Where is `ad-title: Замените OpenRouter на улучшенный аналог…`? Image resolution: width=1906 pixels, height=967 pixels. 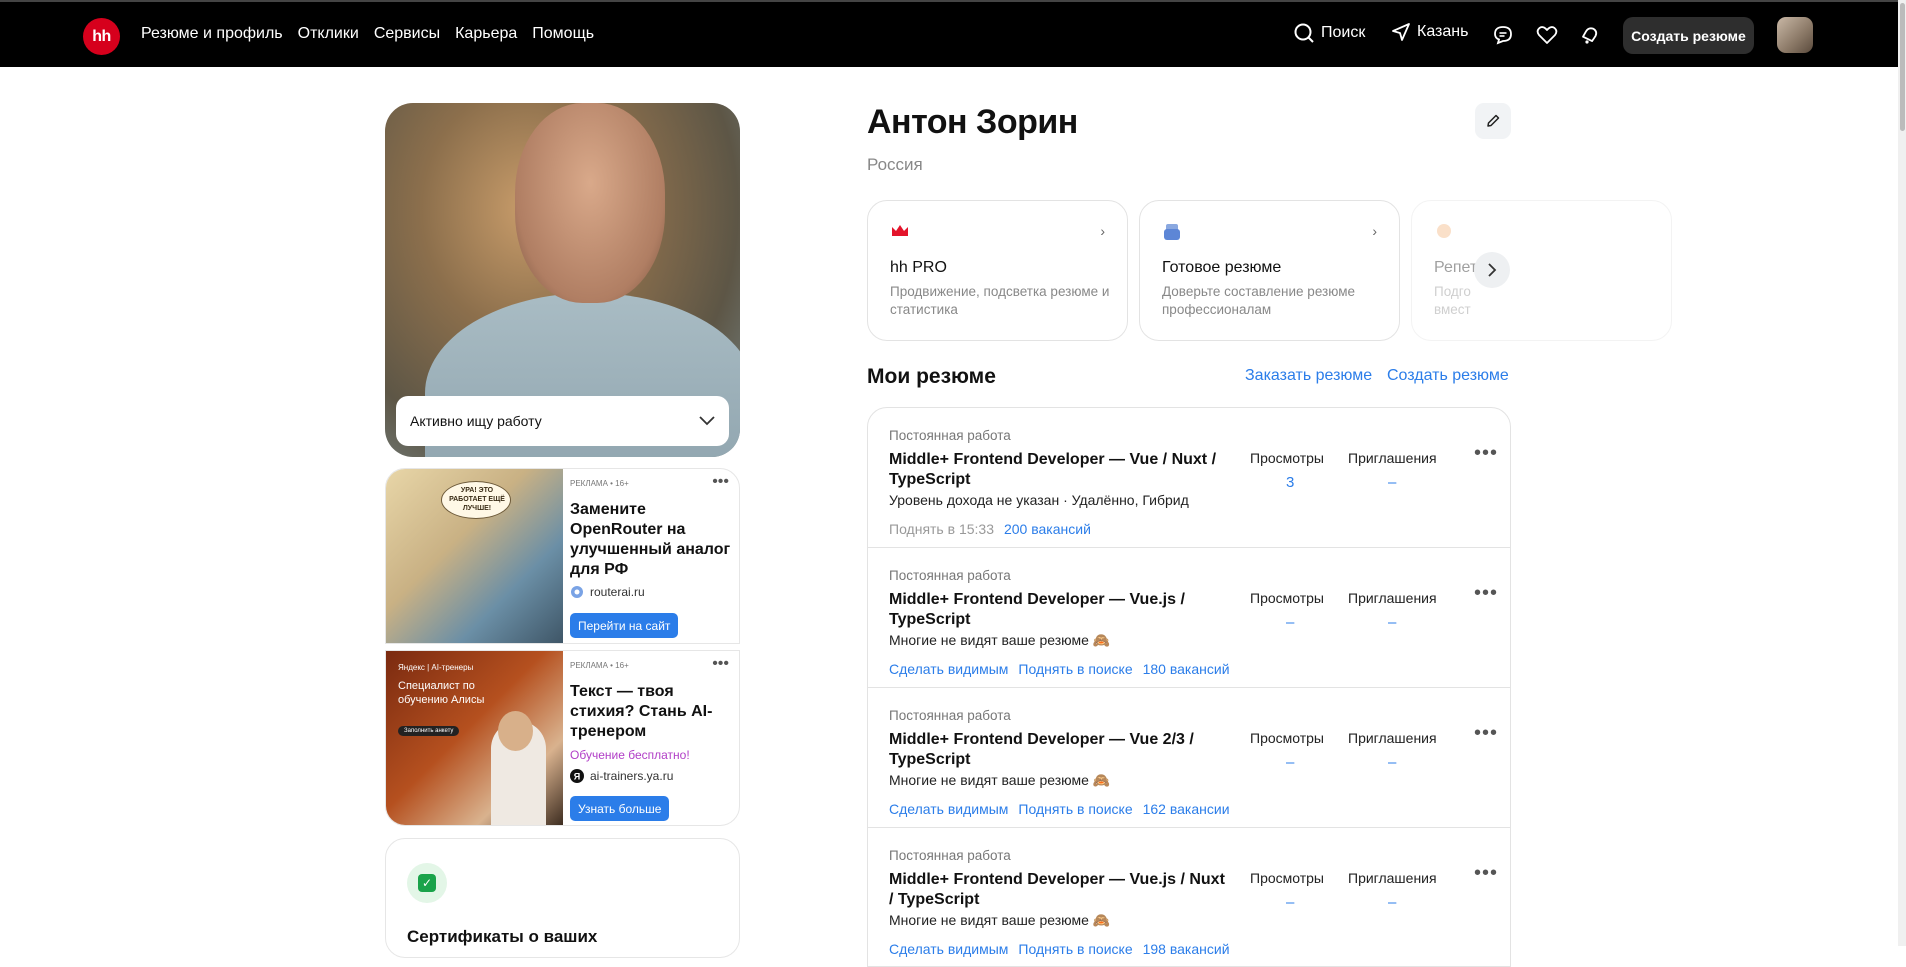 ad-title: Замените OpenRouter на улучшенный аналог… is located at coordinates (650, 539).